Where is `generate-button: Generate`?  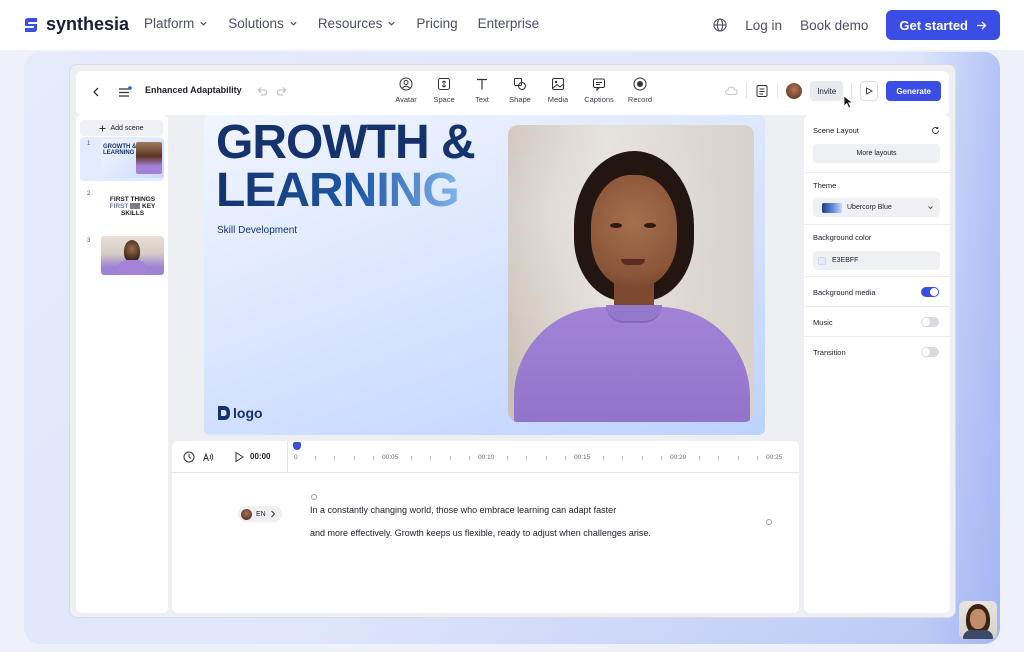 generate-button: Generate is located at coordinates (913, 91).